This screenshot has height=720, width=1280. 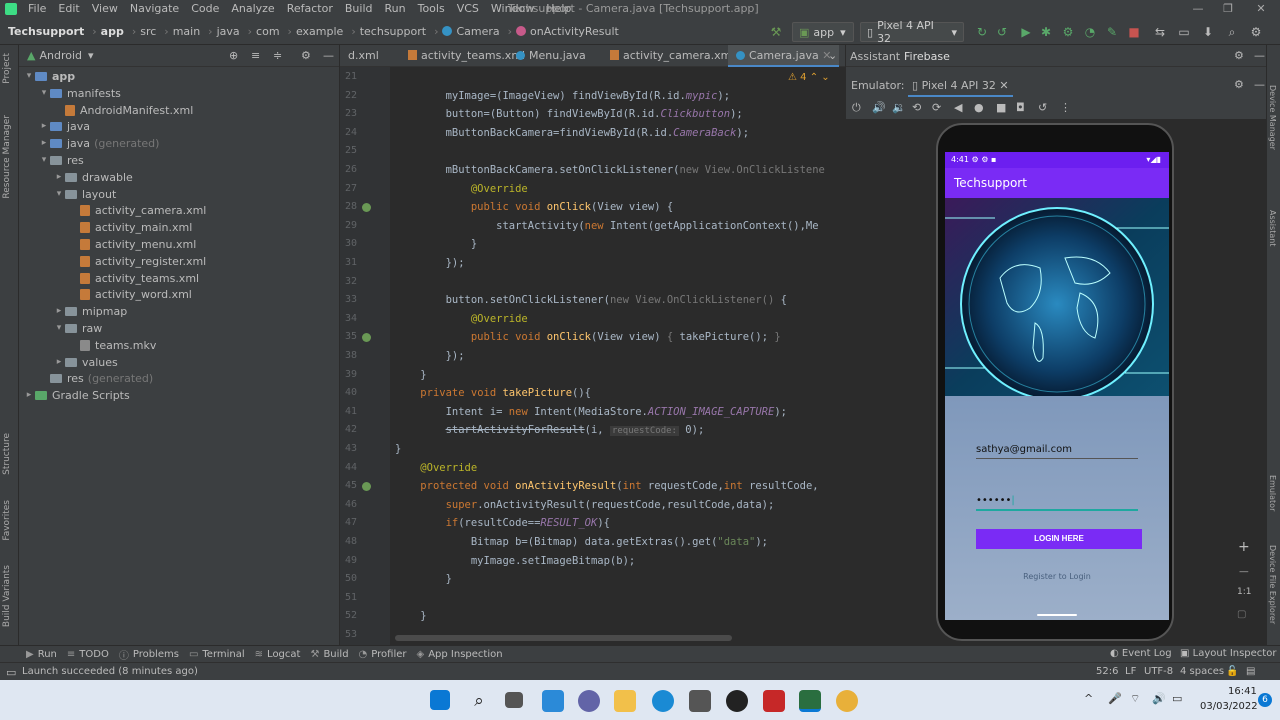 What do you see at coordinates (228, 31) in the screenshot?
I see `breadcrumb-java: java` at bounding box center [228, 31].